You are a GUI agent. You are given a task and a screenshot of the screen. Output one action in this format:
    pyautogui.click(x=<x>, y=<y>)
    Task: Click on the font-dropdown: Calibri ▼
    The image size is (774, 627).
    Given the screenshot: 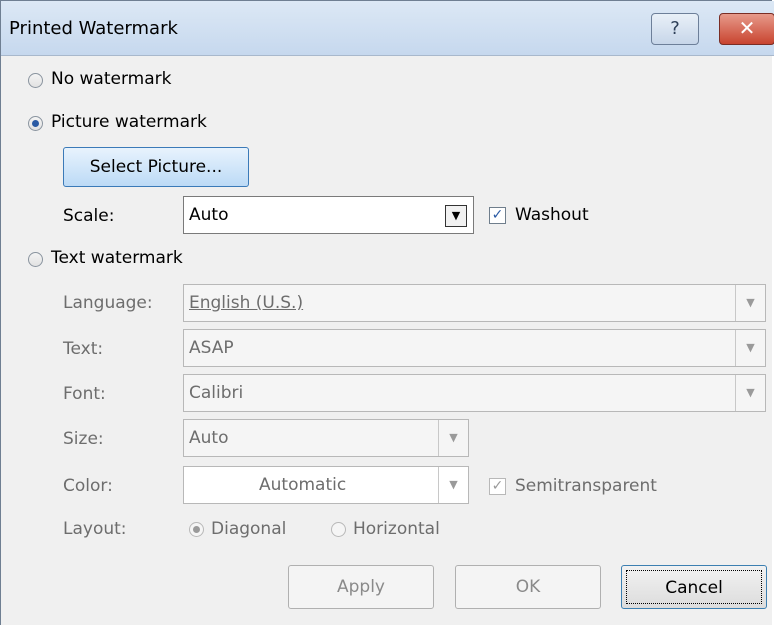 What is the action you would take?
    pyautogui.click(x=474, y=393)
    